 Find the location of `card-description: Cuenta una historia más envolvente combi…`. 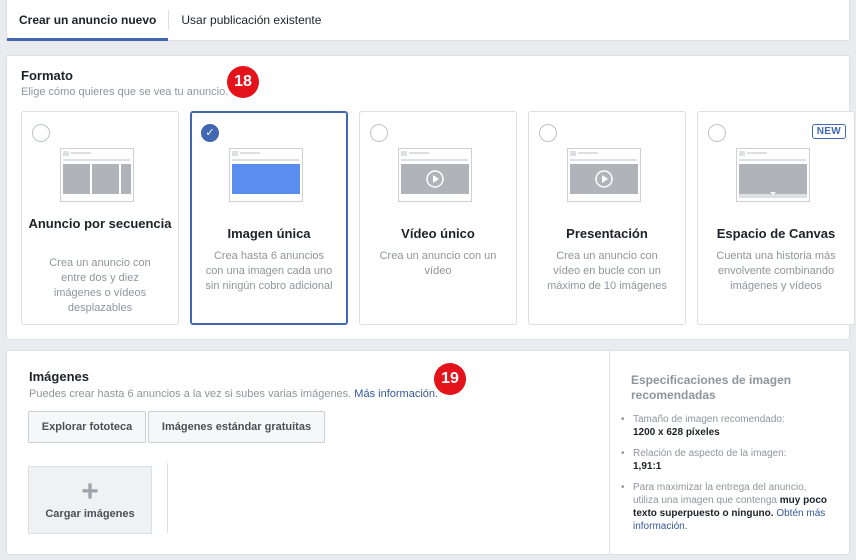

card-description: Cuenta una historia más envolvente combi… is located at coordinates (776, 271).